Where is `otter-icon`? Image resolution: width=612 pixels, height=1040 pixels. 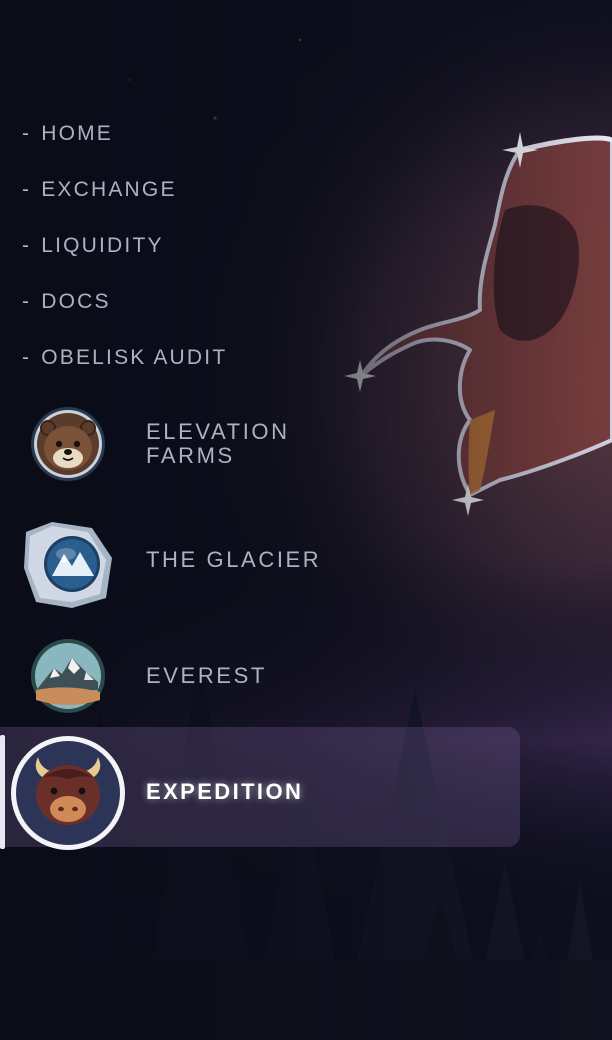
otter-icon is located at coordinates (68, 444).